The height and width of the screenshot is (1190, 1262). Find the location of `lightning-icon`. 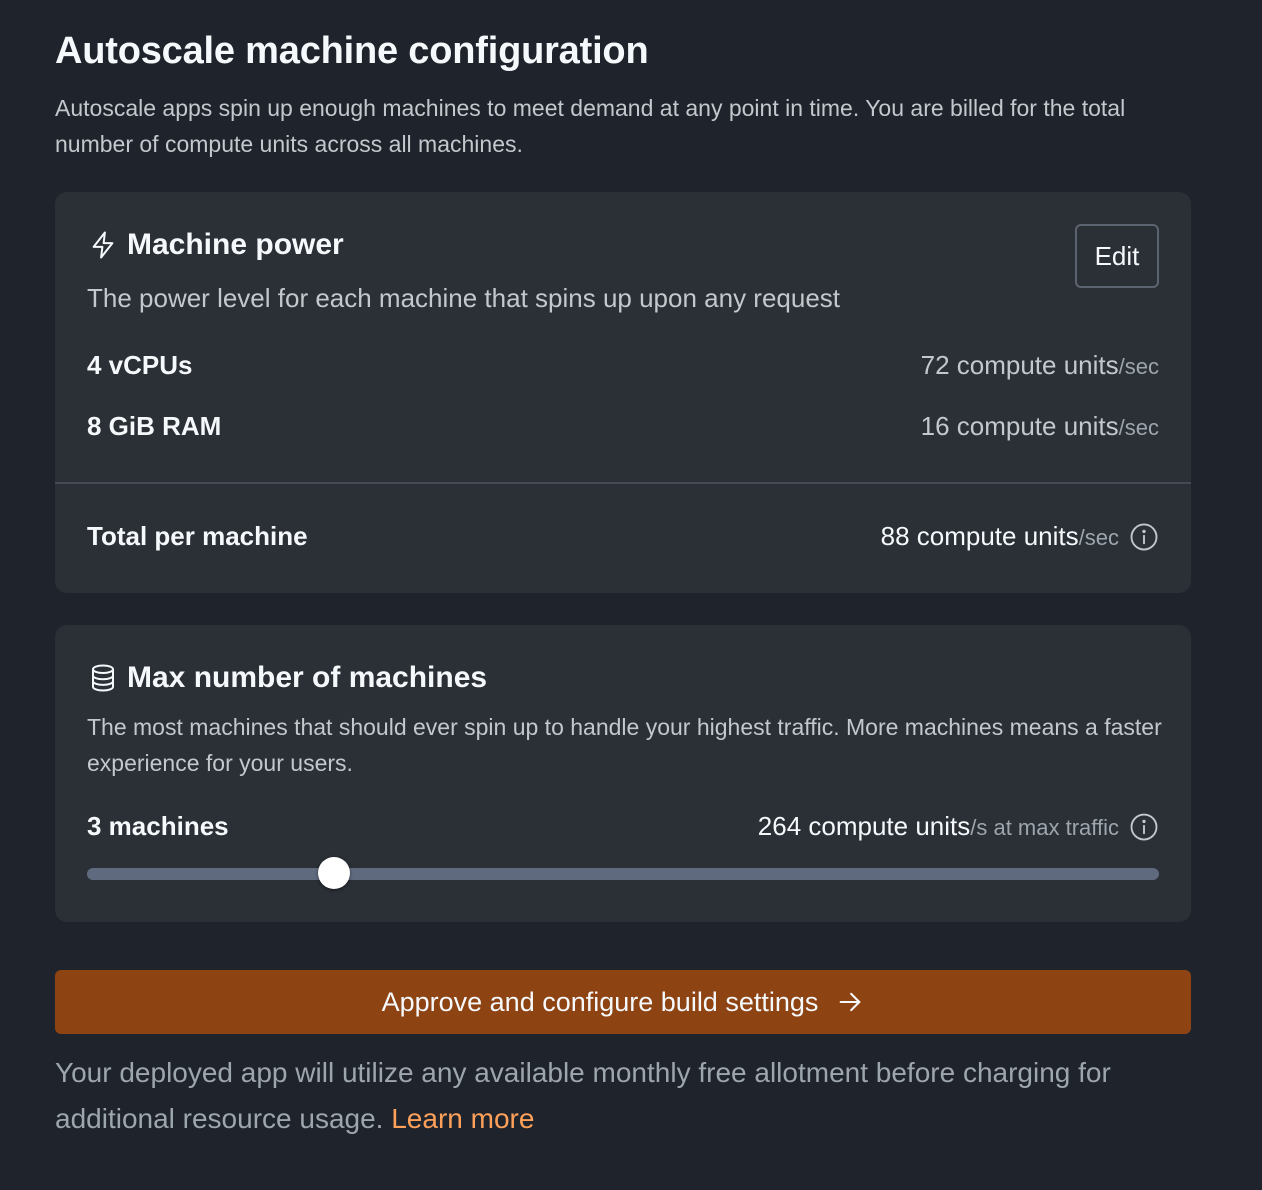

lightning-icon is located at coordinates (103, 245).